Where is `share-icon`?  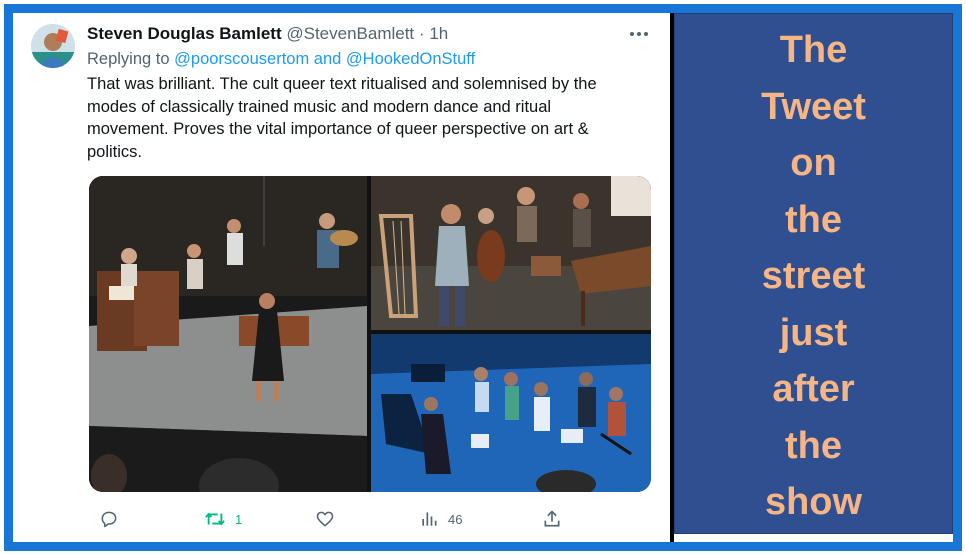 share-icon is located at coordinates (552, 518).